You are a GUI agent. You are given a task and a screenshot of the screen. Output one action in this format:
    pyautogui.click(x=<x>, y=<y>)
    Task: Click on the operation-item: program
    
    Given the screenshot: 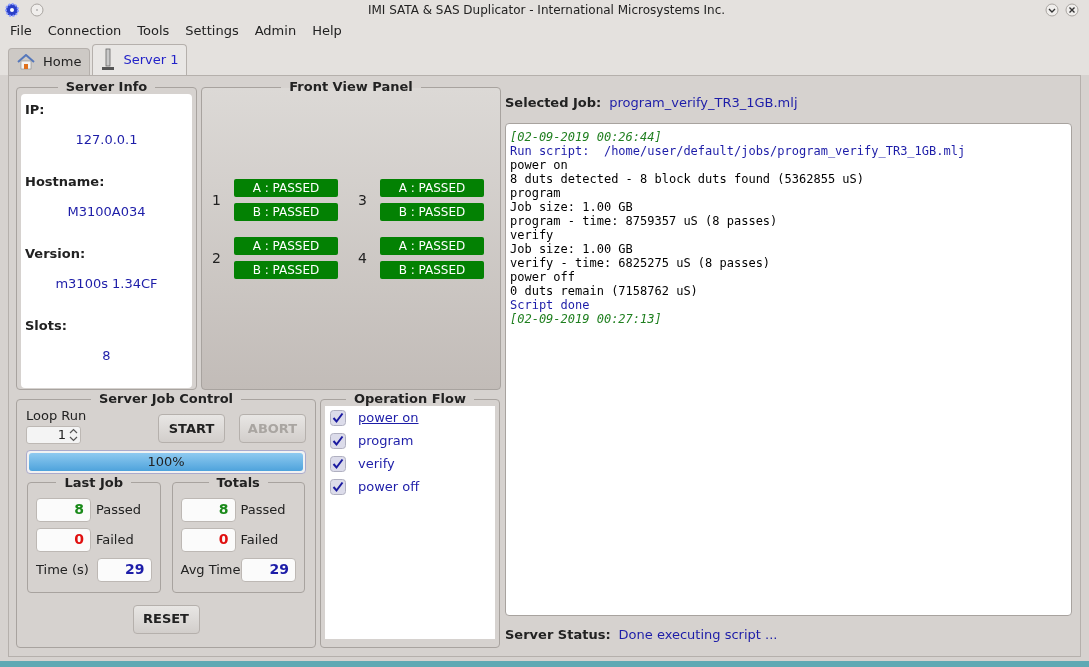 What is the action you would take?
    pyautogui.click(x=412, y=441)
    